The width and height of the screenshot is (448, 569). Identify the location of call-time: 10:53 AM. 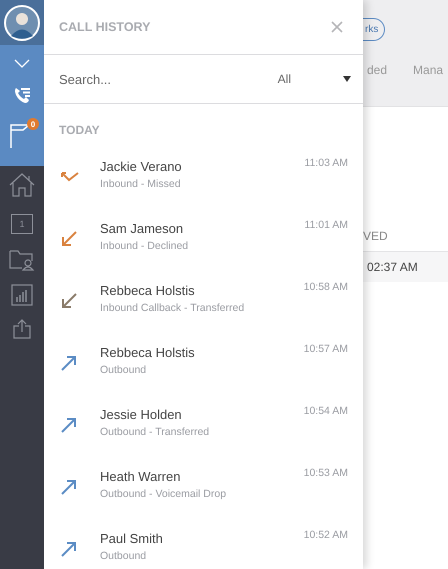
(326, 473).